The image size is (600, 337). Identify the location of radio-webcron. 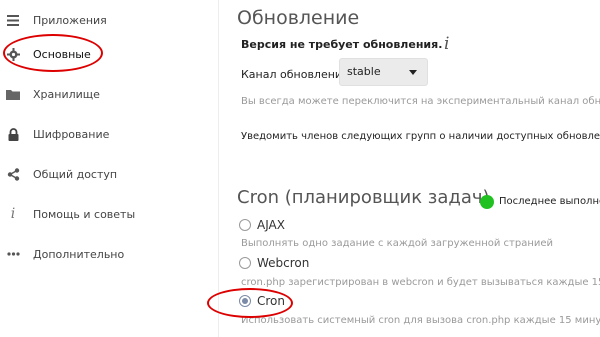
(245, 263).